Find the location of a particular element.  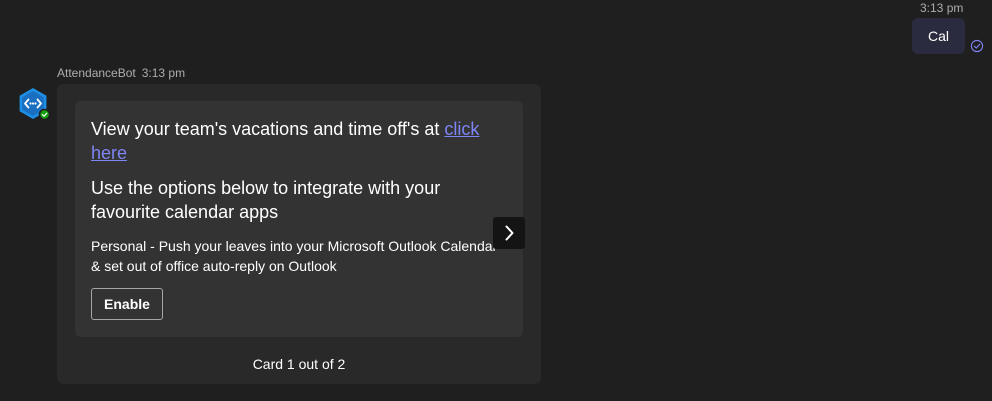

chevron-right-icon is located at coordinates (509, 233).